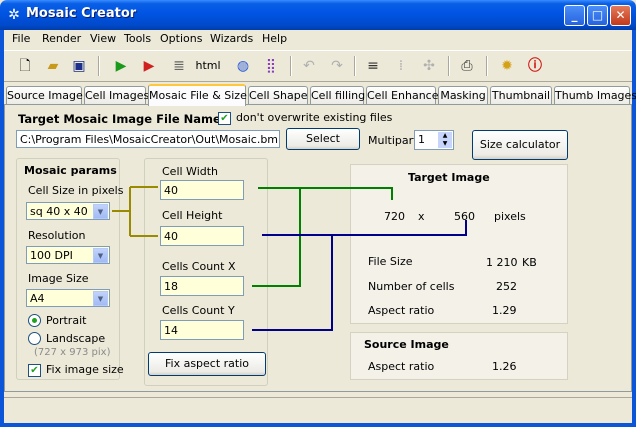  What do you see at coordinates (318, 410) in the screenshot?
I see `status-bar` at bounding box center [318, 410].